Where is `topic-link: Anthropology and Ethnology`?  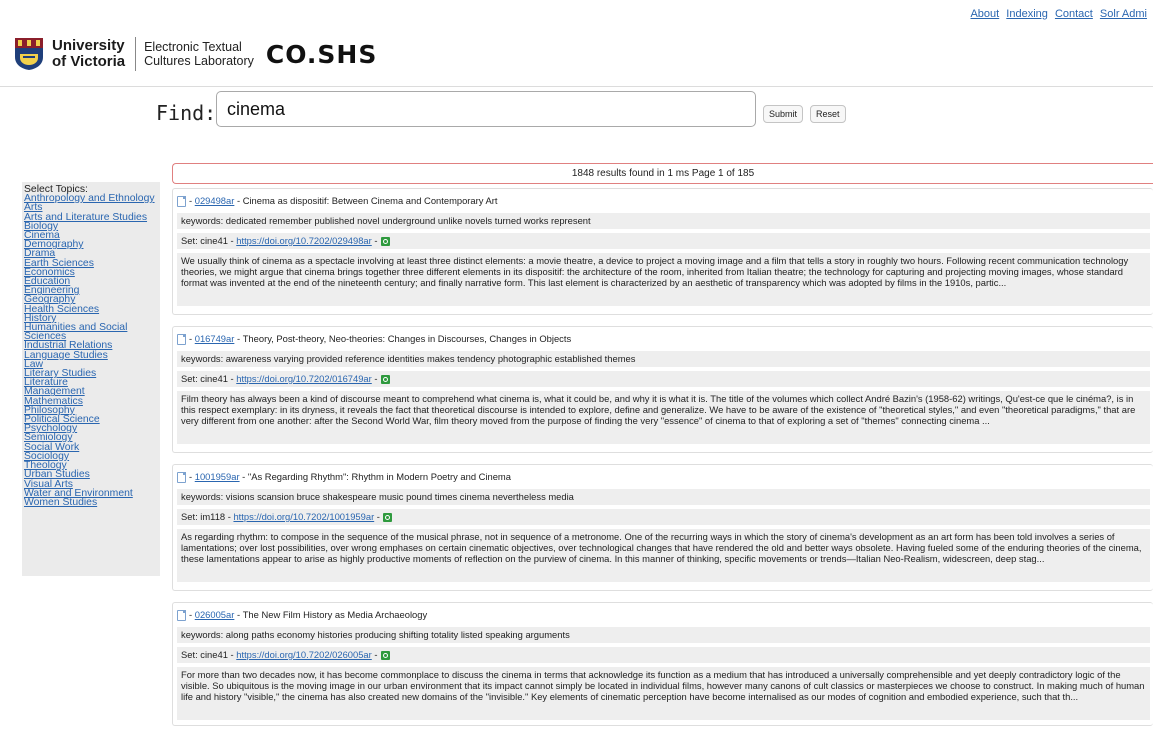 topic-link: Anthropology and Ethnology is located at coordinates (91, 198).